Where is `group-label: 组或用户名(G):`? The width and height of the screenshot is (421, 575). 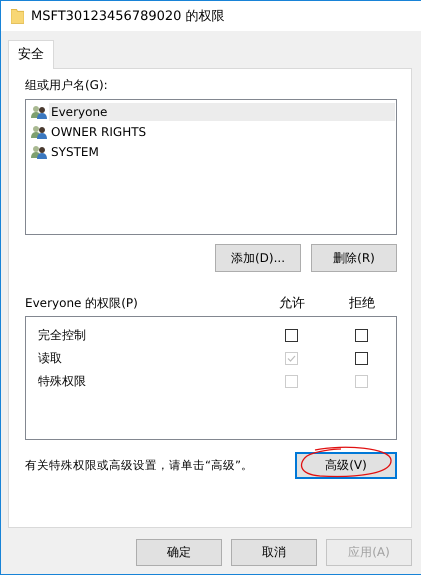
group-label: 组或用户名(G): is located at coordinates (67, 85).